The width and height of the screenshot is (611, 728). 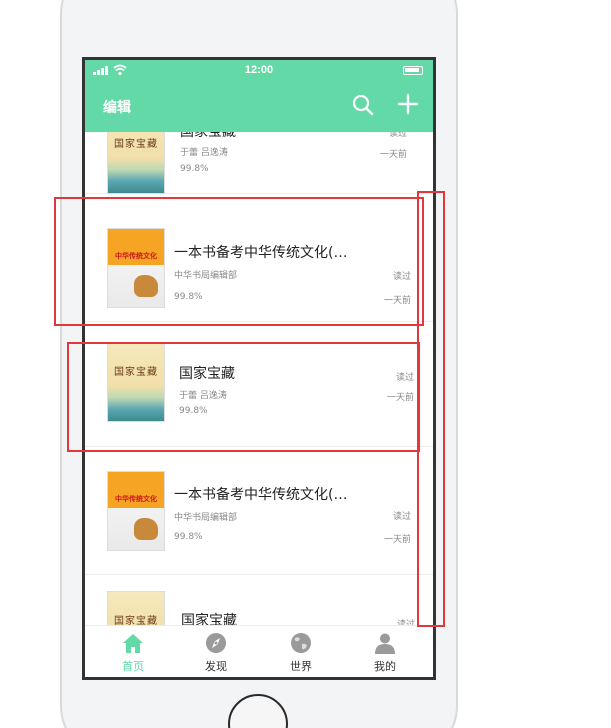 I want to click on book-item: 国家宝藏 国家宝藏 读过, so click(x=259, y=601).